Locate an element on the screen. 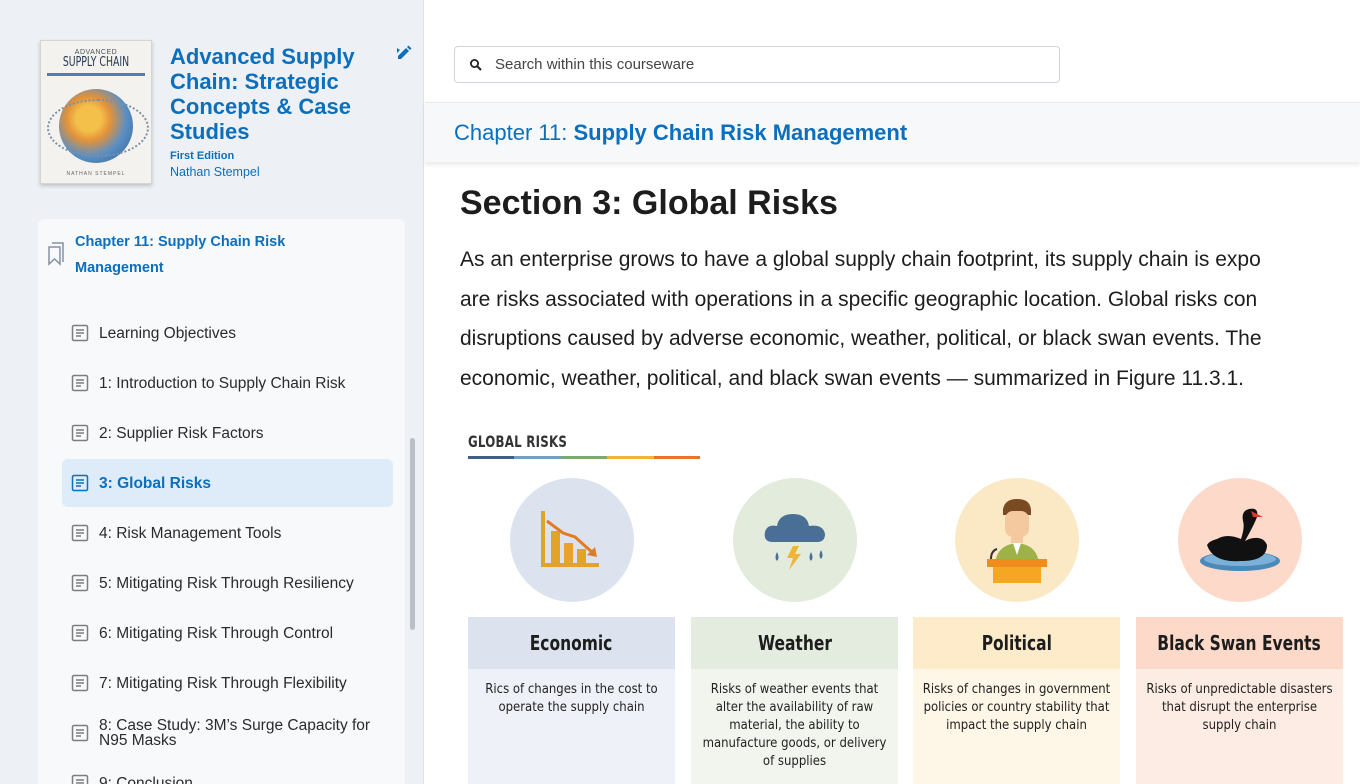 The image size is (1360, 784). politician-podium-icon is located at coordinates (1017, 541).